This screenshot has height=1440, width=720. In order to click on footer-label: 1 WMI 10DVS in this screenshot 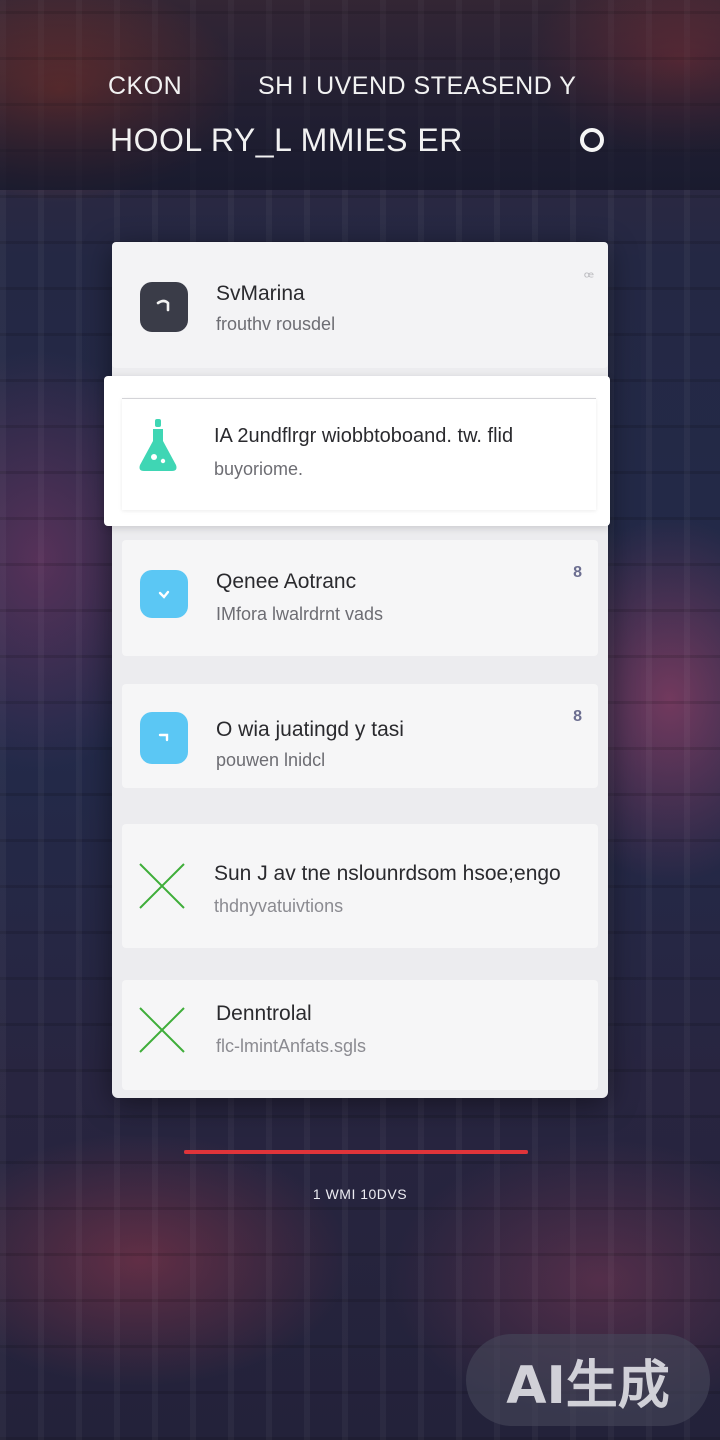, I will do `click(360, 1194)`.